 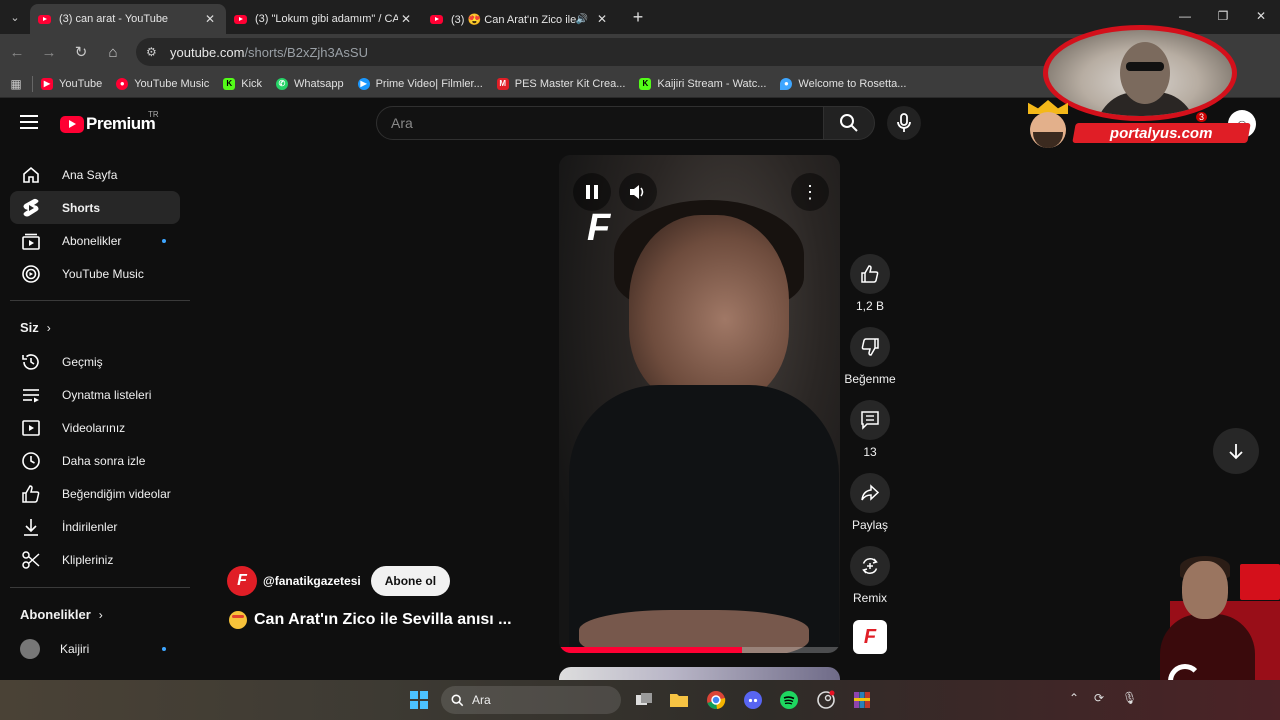 What do you see at coordinates (95, 460) in the screenshot?
I see `sidebar-item-watch-later: Daha sonra izle` at bounding box center [95, 460].